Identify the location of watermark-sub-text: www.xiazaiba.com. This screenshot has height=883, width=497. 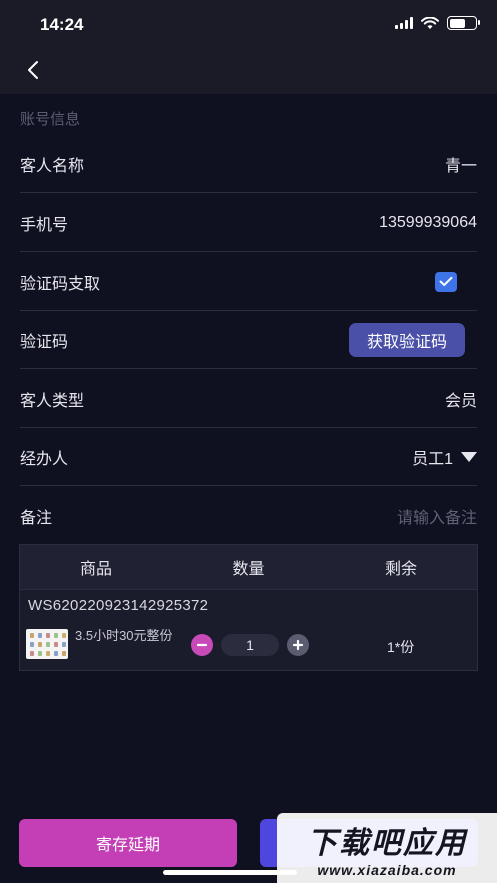
(387, 870).